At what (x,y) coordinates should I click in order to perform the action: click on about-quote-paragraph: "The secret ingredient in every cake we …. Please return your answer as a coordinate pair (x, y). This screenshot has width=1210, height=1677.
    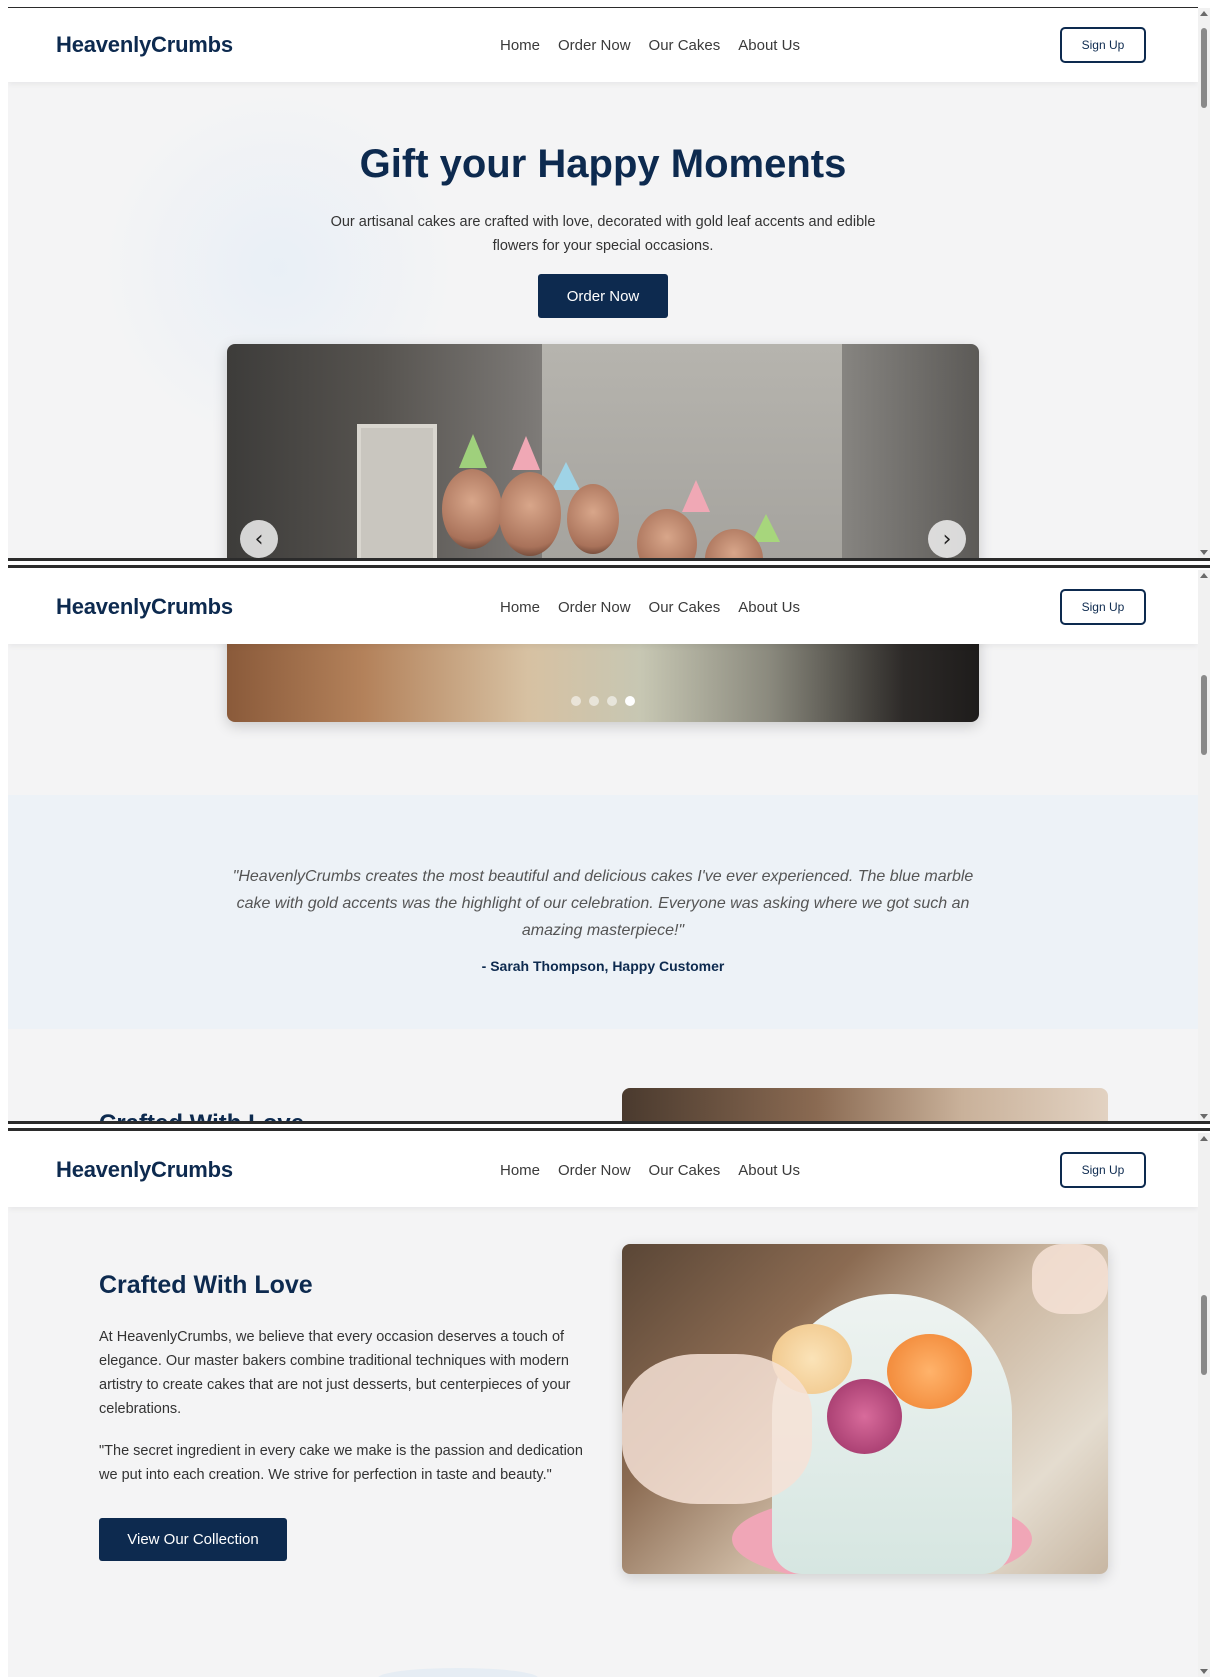
    Looking at the image, I should click on (341, 1463).